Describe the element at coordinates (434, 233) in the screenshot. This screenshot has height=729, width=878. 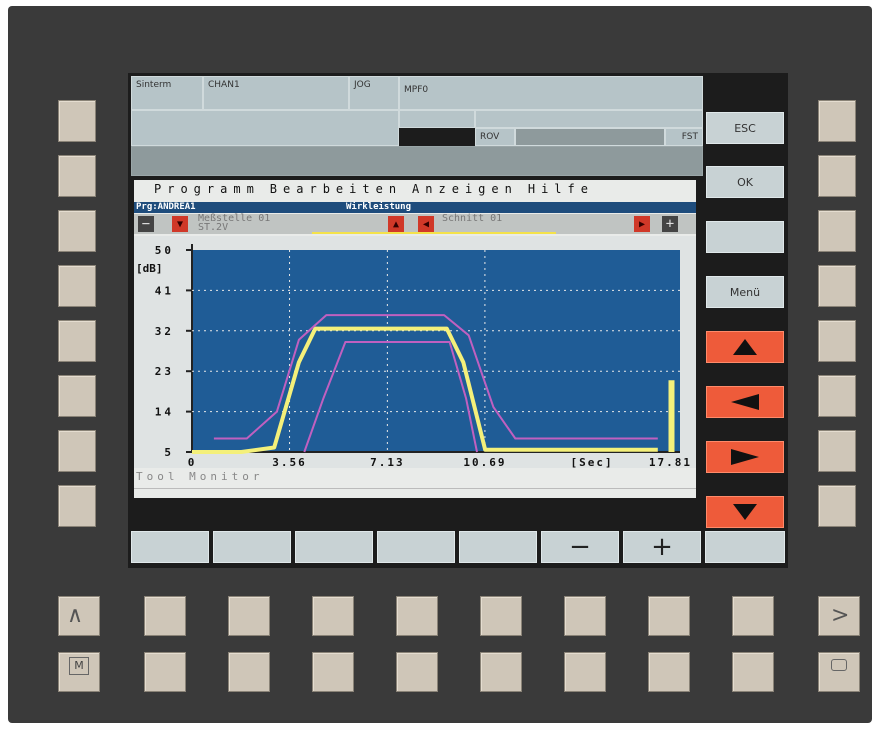
I see `position-indicator` at that location.